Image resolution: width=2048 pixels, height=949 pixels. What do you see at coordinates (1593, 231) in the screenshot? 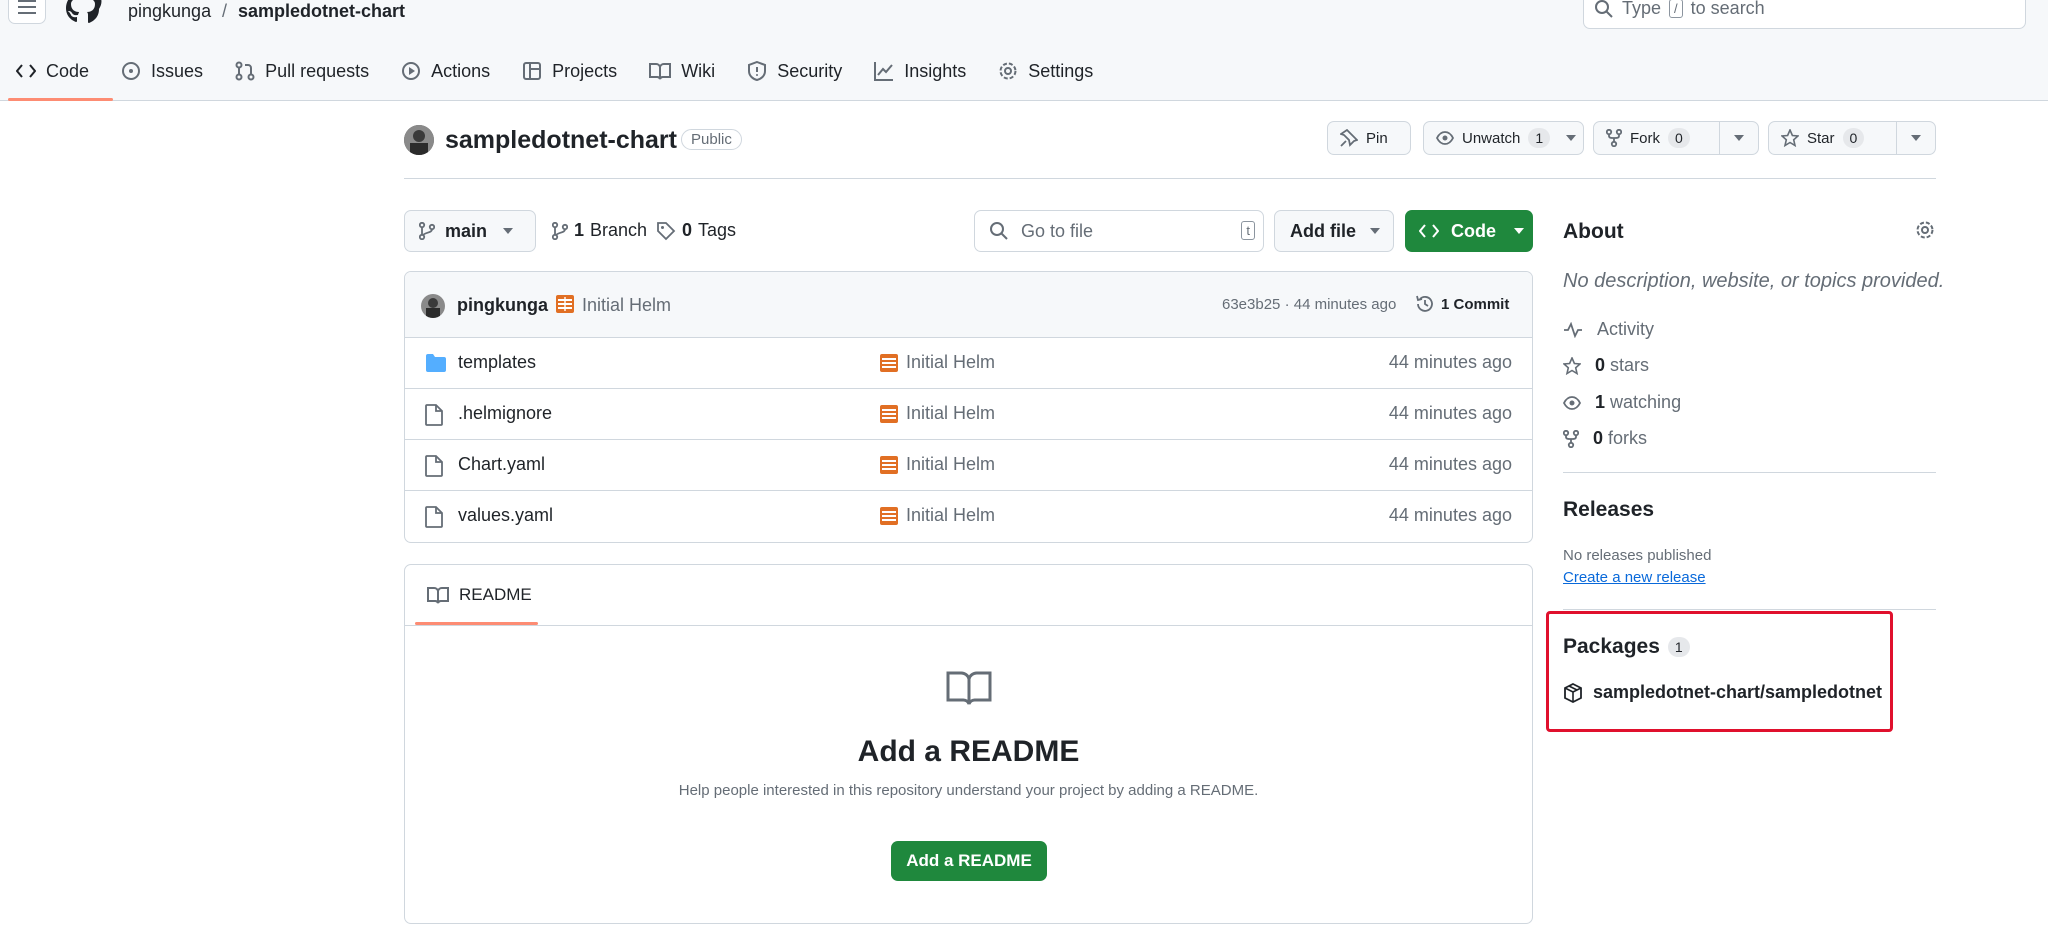
I see `about-title: About` at bounding box center [1593, 231].